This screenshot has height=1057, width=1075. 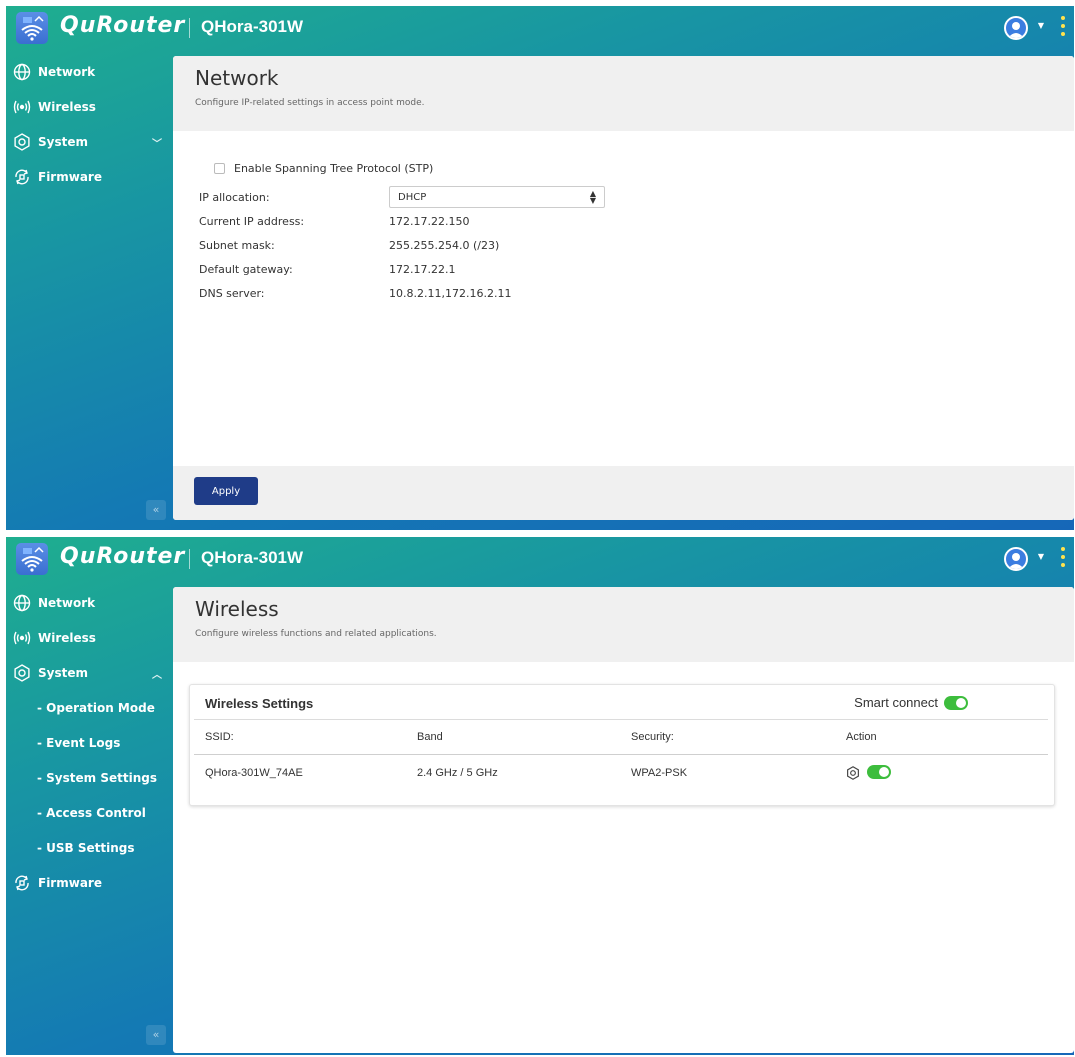 I want to click on column-header-security: Security:, so click(x=652, y=737).